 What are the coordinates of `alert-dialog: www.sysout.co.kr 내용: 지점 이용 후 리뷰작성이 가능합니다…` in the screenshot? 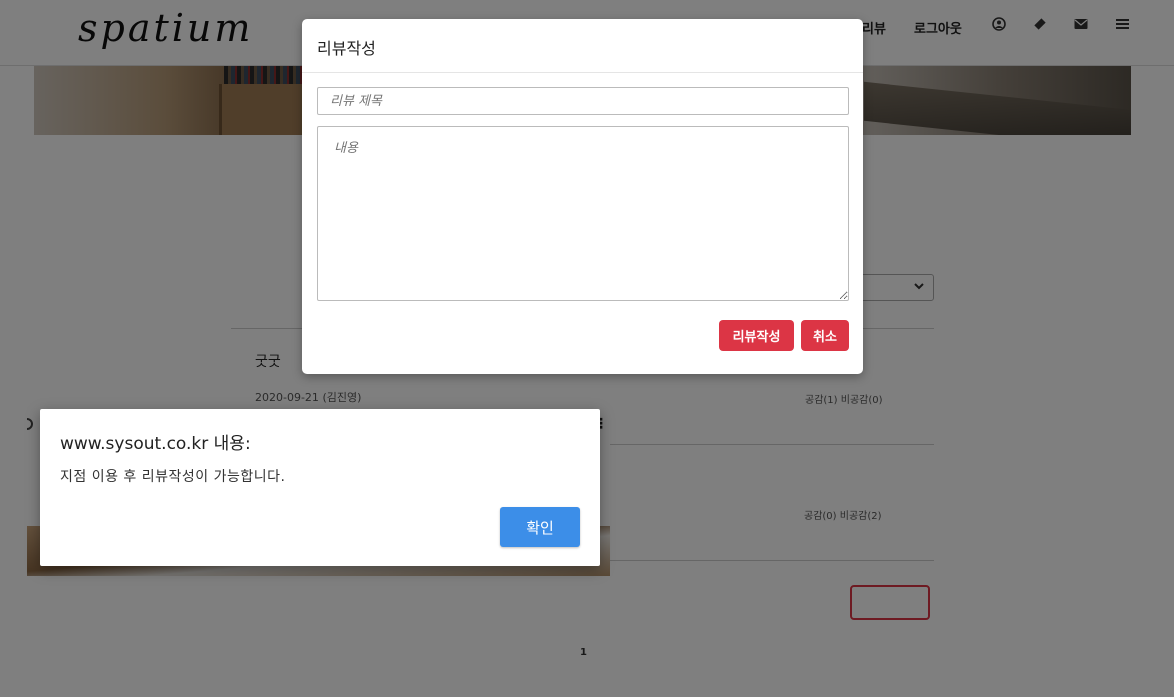 It's located at (320, 487).